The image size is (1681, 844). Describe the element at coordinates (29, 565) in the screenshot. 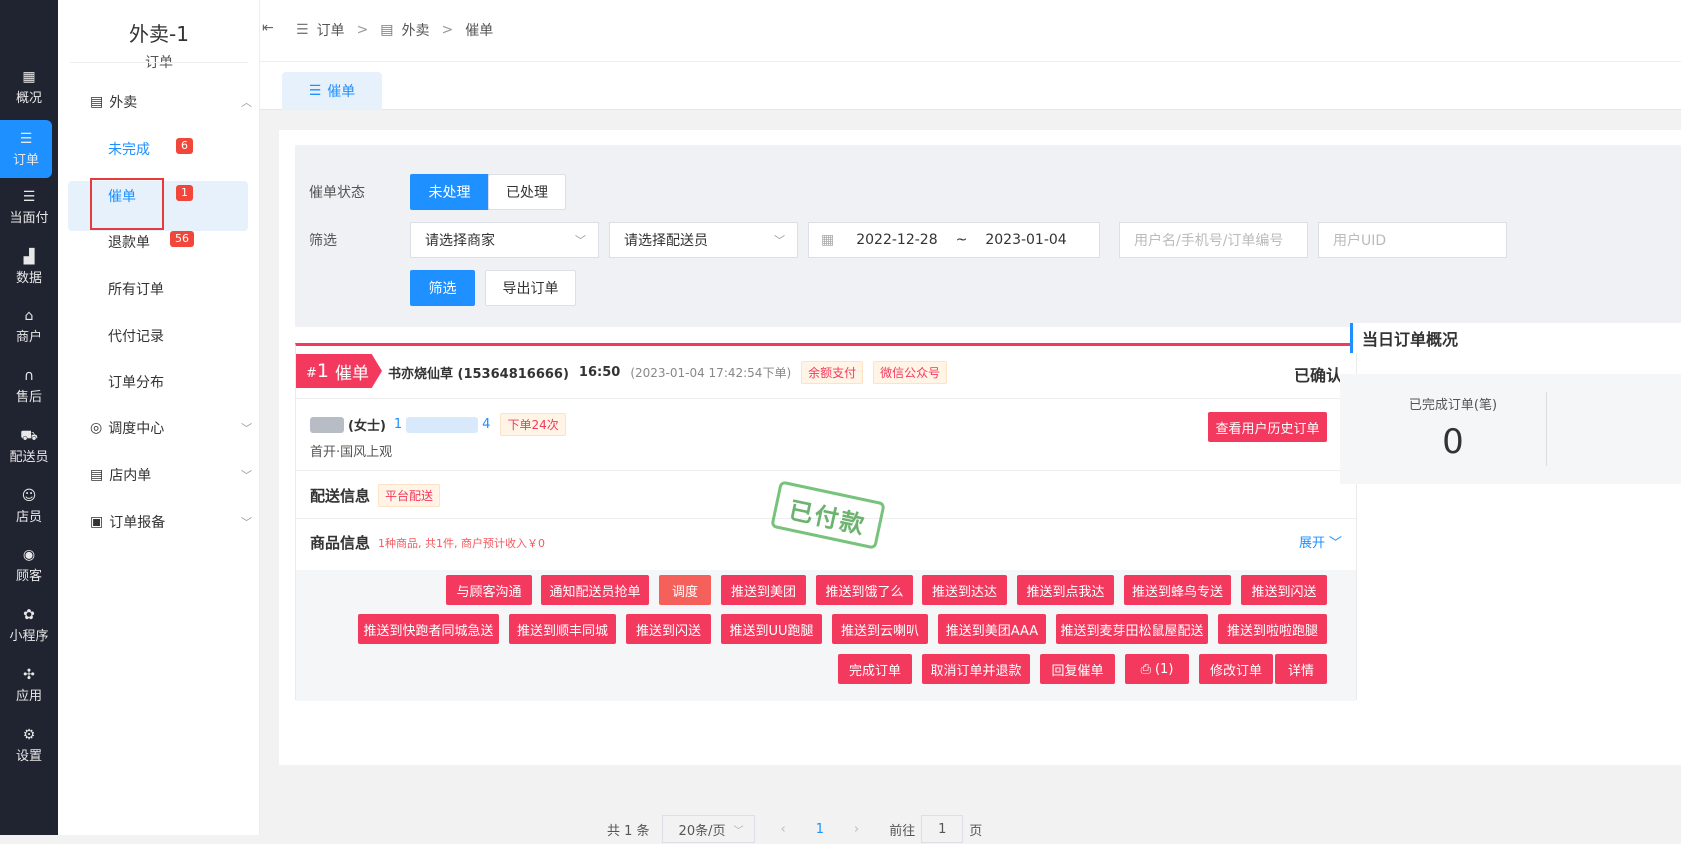

I see `rail-item-customer: ◉ 顾客` at that location.